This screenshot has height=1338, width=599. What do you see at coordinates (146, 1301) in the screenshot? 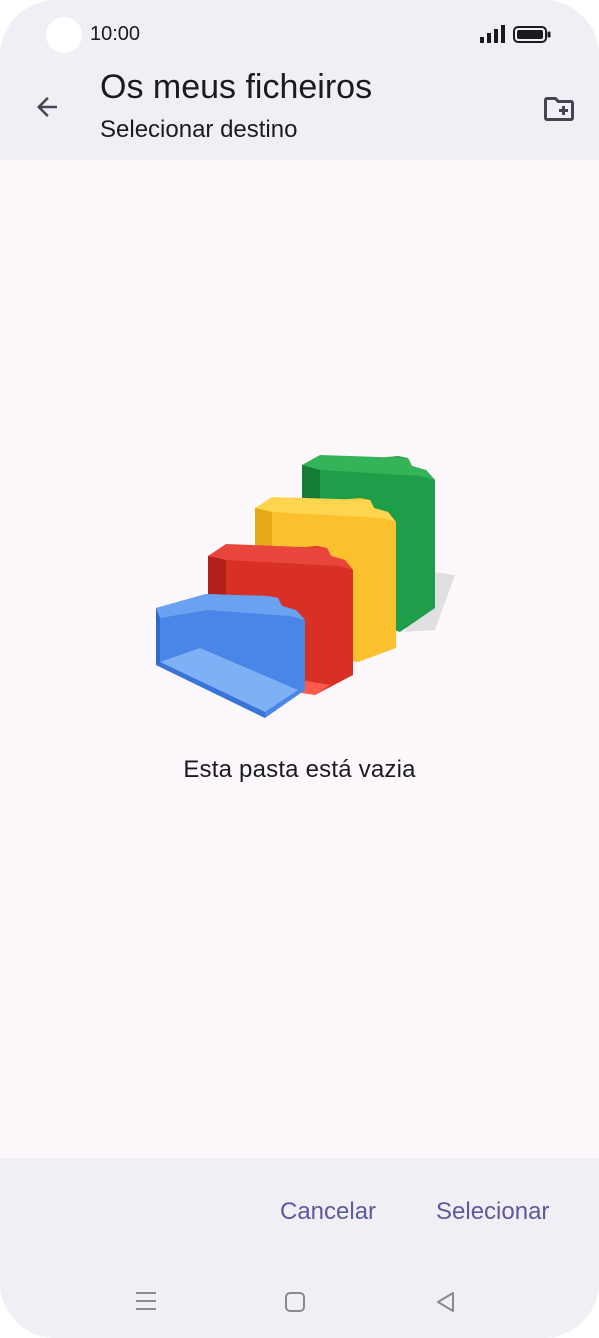
I see `recent-apps-icon` at bounding box center [146, 1301].